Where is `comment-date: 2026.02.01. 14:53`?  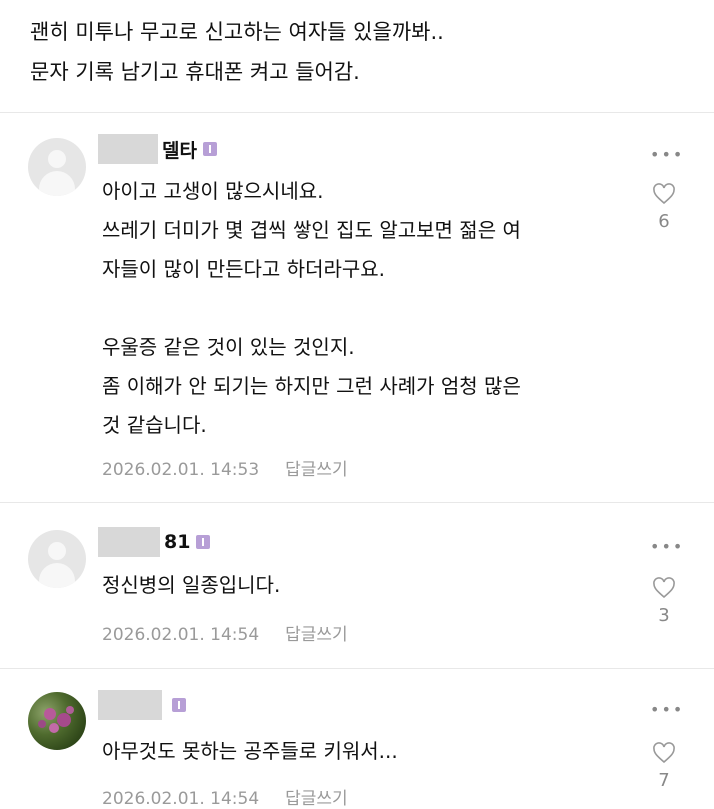
comment-date: 2026.02.01. 14:53 is located at coordinates (181, 470).